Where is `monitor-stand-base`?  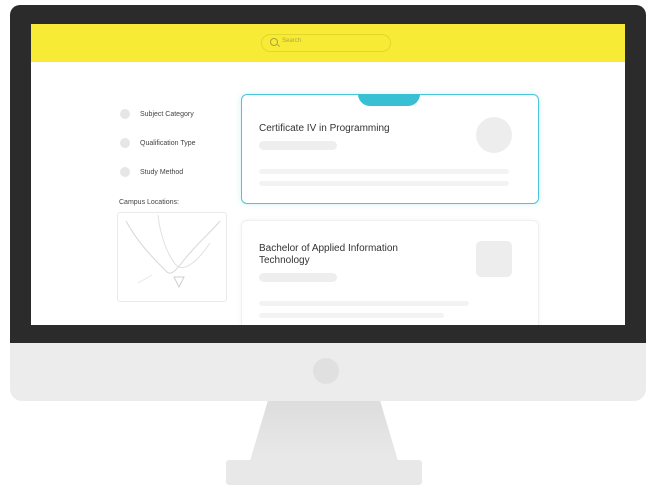
monitor-stand-base is located at coordinates (324, 472).